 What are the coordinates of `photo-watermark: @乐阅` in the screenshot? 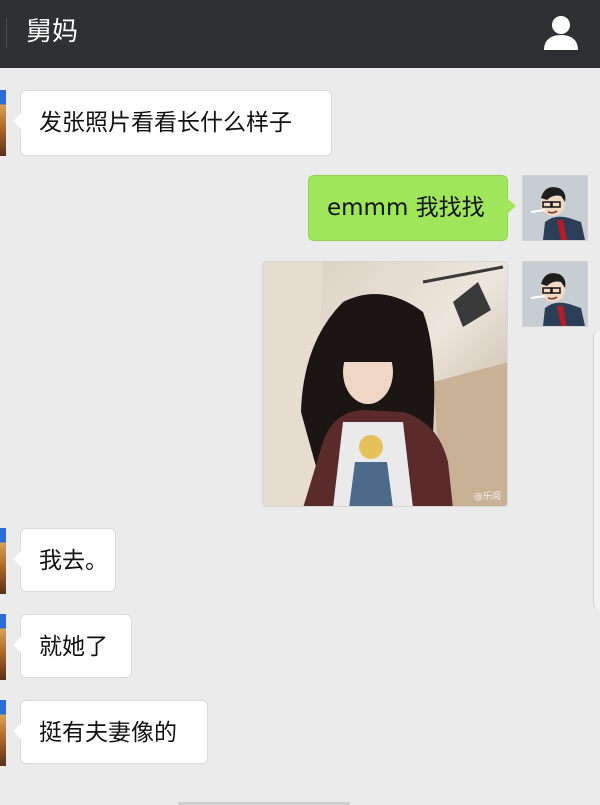 It's located at (487, 497).